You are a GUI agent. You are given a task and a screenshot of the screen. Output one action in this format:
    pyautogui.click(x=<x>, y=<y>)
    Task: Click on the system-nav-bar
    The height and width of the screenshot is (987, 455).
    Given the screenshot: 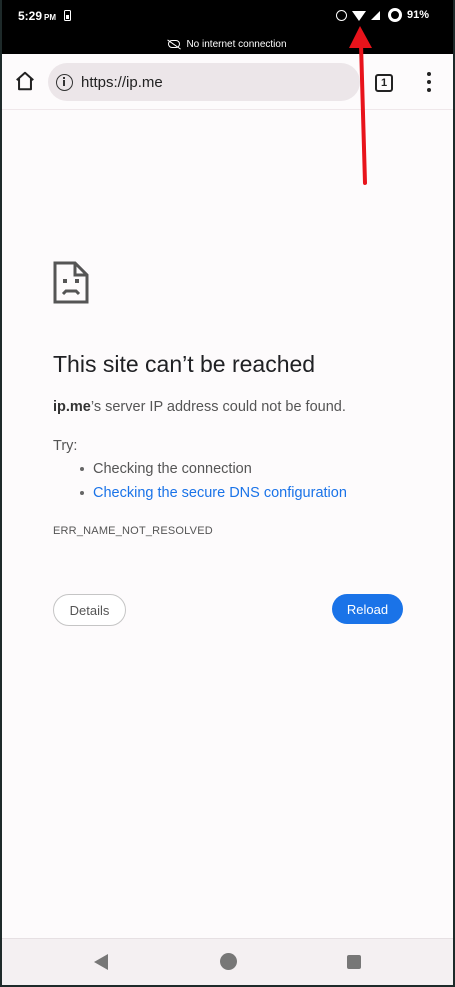 What is the action you would take?
    pyautogui.click(x=227, y=961)
    